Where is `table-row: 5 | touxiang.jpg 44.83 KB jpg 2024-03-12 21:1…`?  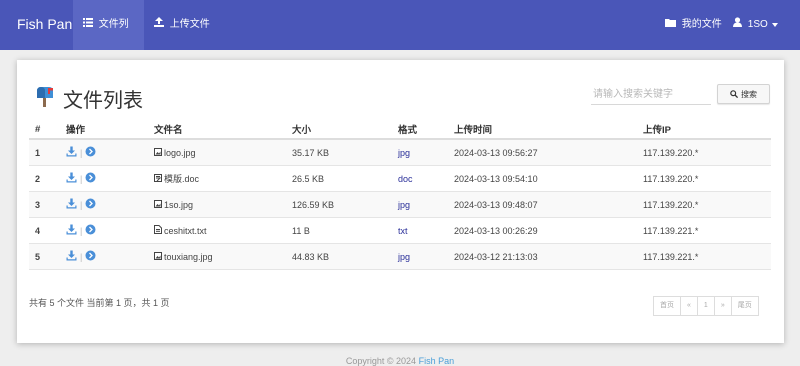 table-row: 5 | touxiang.jpg 44.83 KB jpg 2024-03-12 21:1… is located at coordinates (400, 256).